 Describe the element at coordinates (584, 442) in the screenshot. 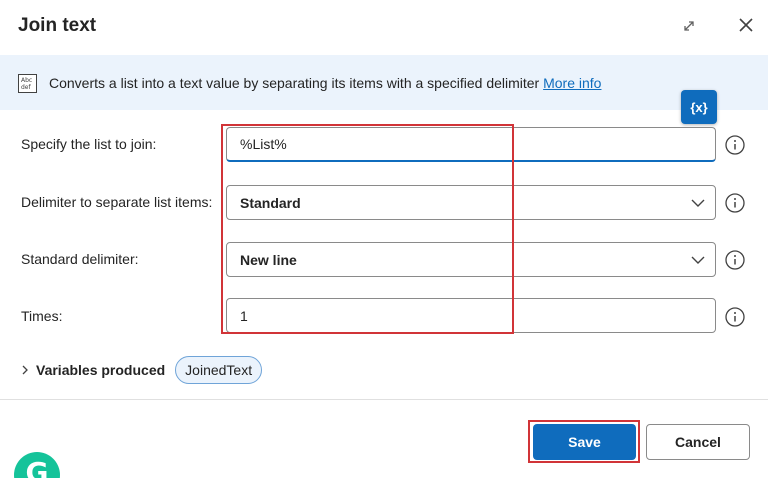

I see `save-button: Save` at that location.